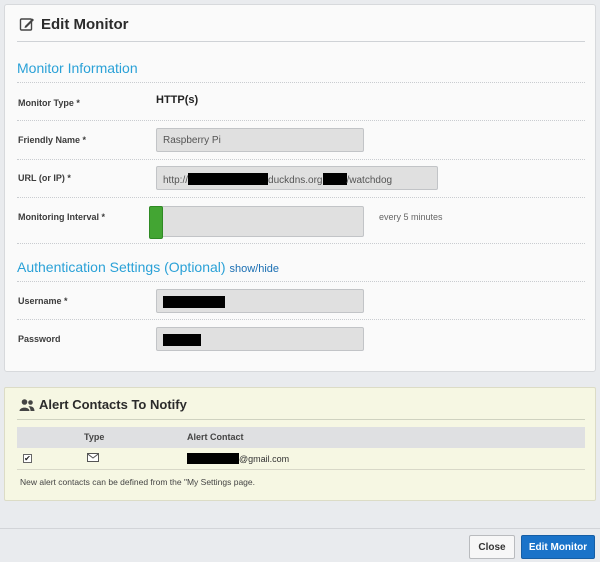  I want to click on url-domain: duckdns.org, so click(295, 180).